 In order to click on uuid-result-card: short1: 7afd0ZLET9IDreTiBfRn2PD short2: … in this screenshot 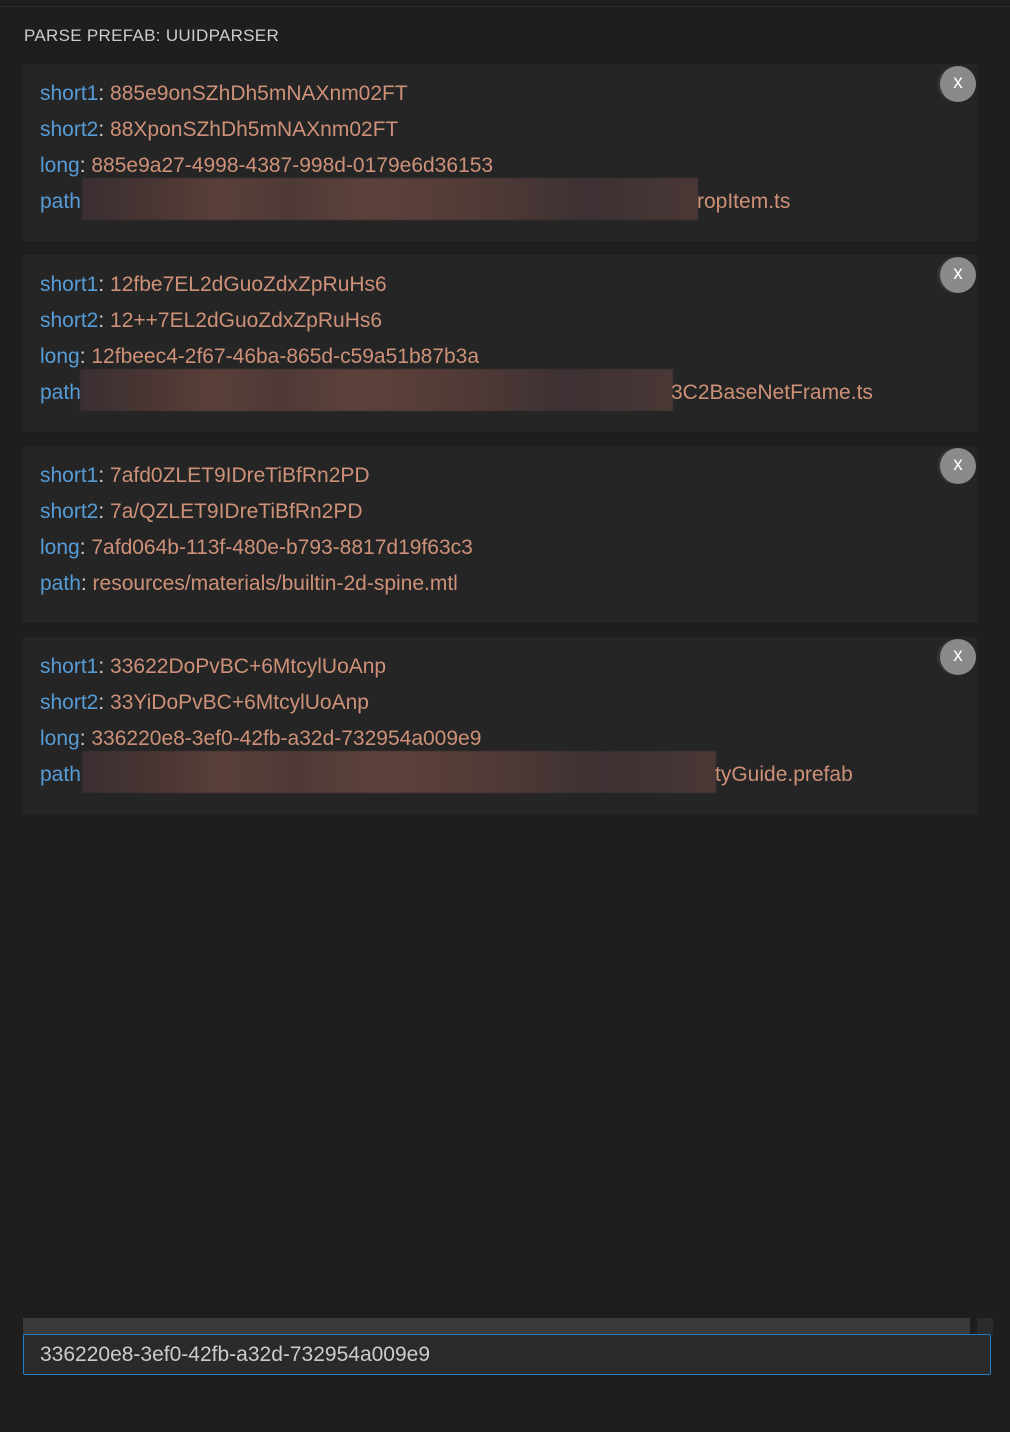, I will do `click(500, 534)`.